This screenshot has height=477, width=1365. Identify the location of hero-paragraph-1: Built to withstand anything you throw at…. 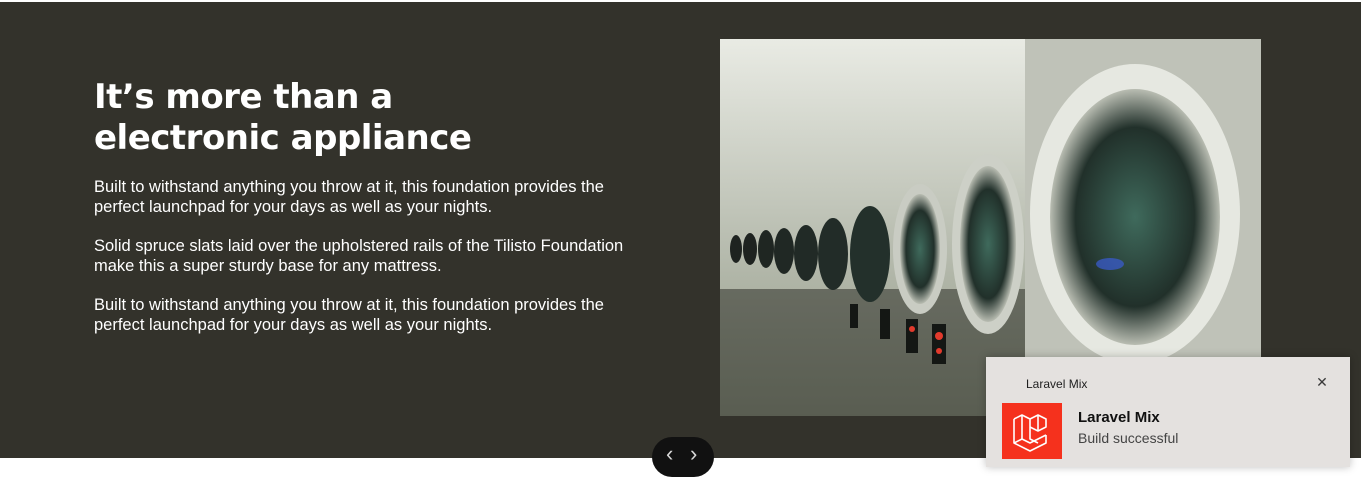
(349, 197).